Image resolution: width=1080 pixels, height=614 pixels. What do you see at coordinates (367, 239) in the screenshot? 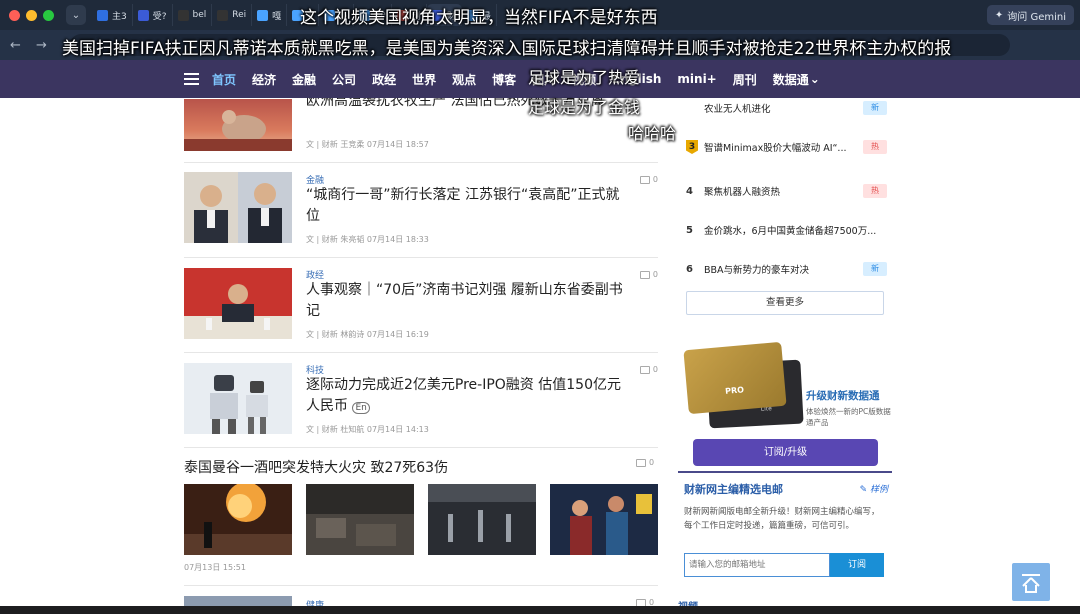
I see `news-meta: 文 | 财新 朱亮韬 07月14日 18:33` at bounding box center [367, 239].